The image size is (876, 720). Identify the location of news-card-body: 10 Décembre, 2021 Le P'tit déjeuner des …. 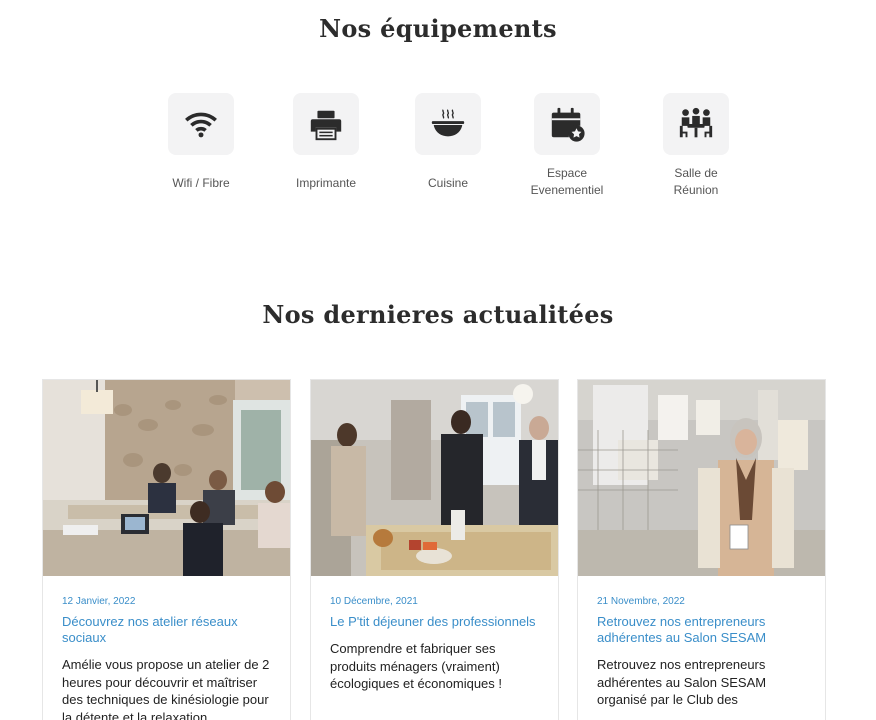
(434, 634).